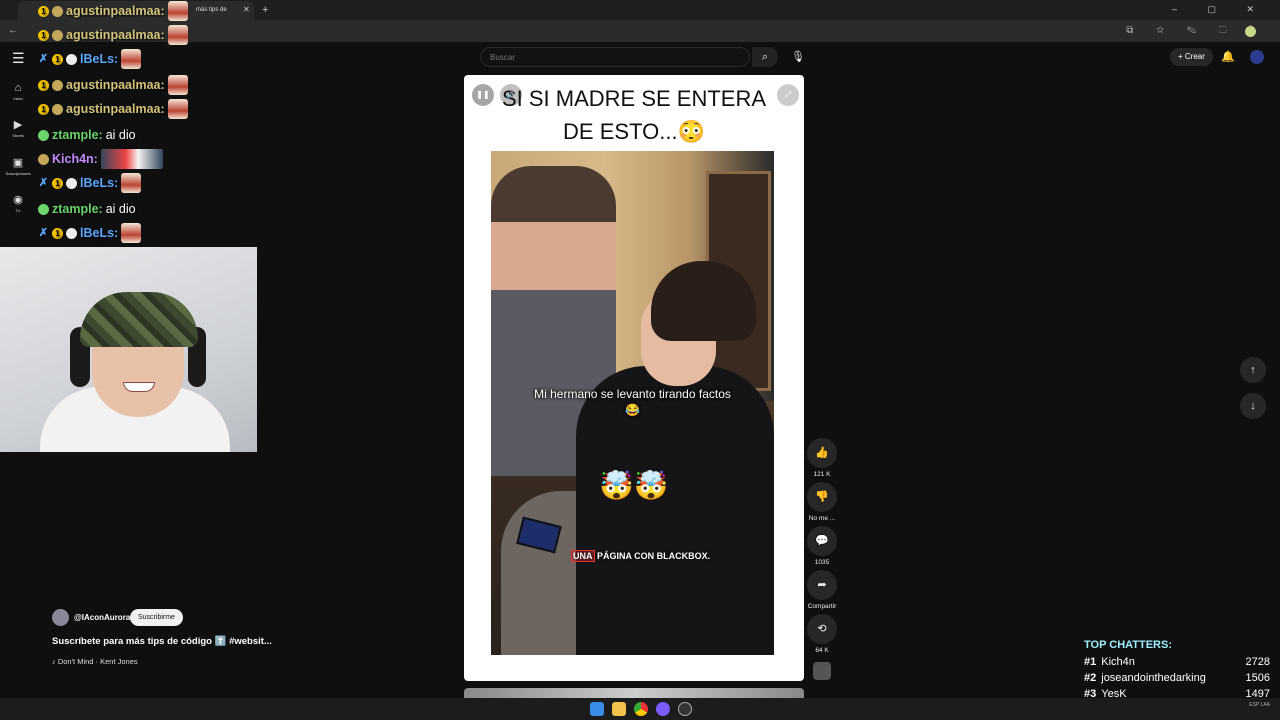  I want to click on subscribe-button: Suscribirme, so click(156, 617).